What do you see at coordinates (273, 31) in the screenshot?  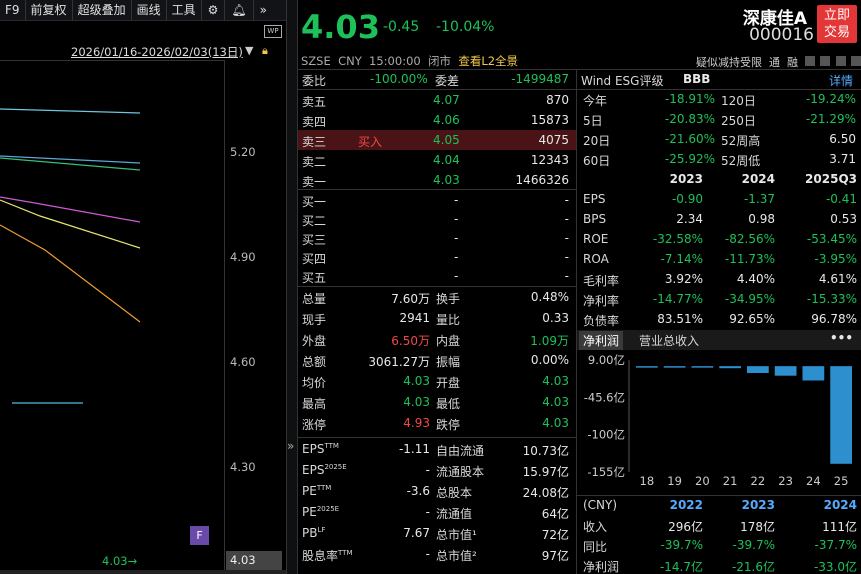 I see `wp-icon: WP` at bounding box center [273, 31].